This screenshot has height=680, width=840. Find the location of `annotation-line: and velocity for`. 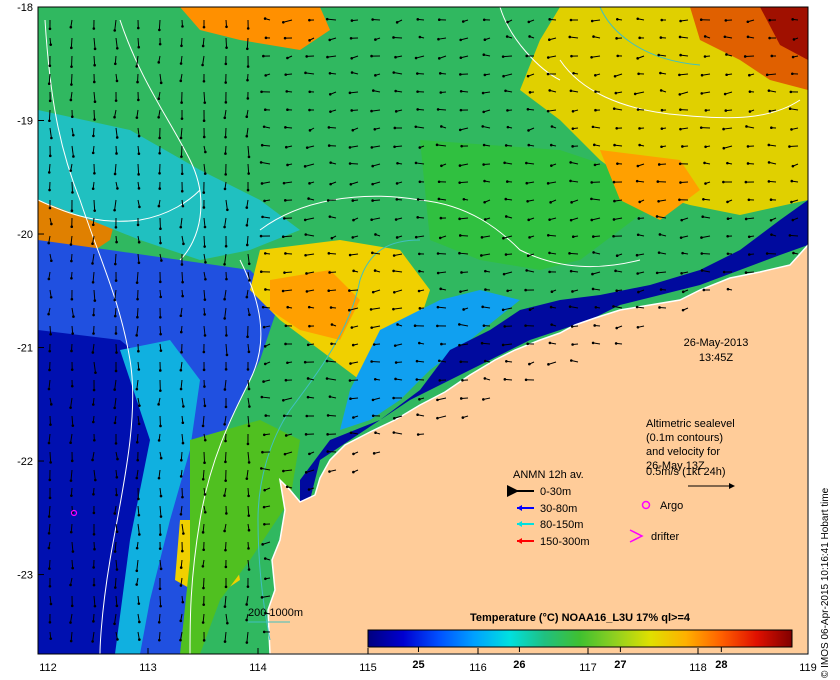

annotation-line: and velocity for is located at coordinates (683, 452).